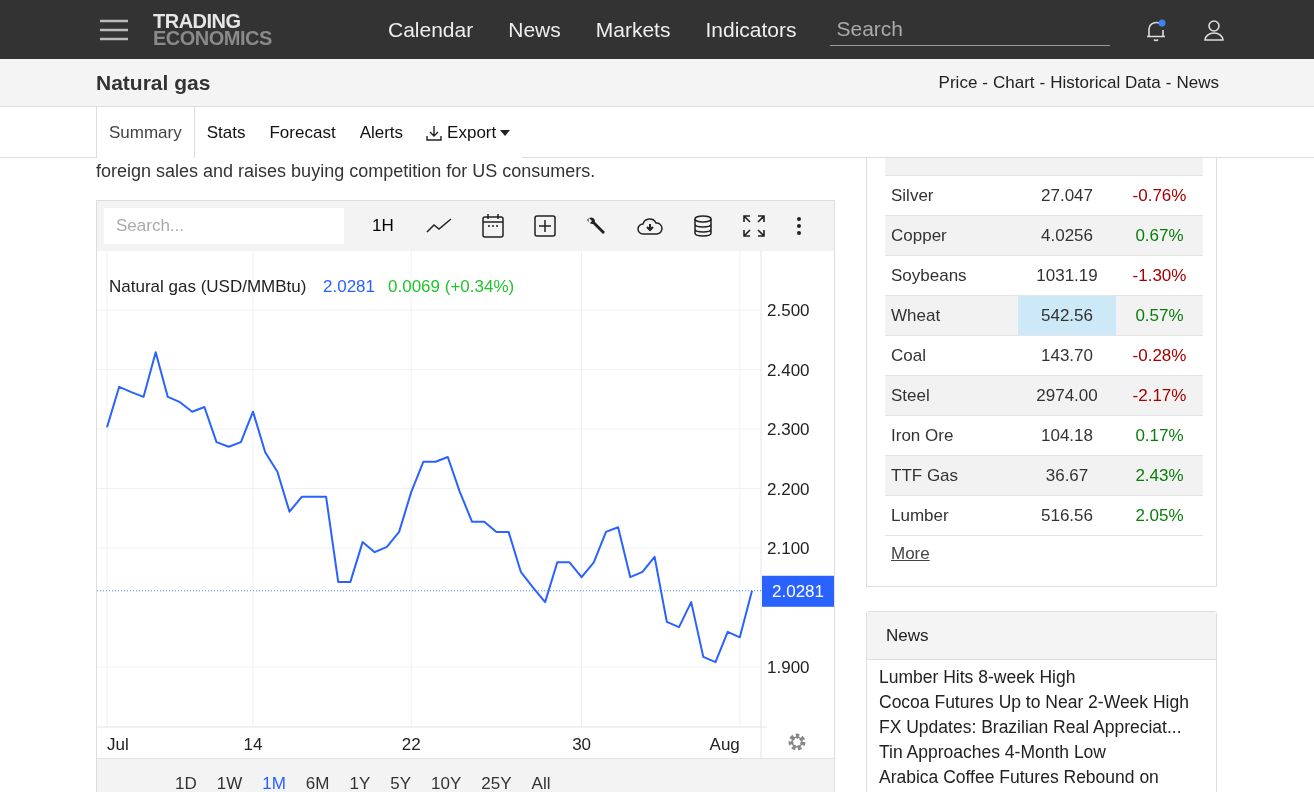 Image resolution: width=1314 pixels, height=792 pixels. Describe the element at coordinates (1214, 29) in the screenshot. I see `user-icon` at that location.